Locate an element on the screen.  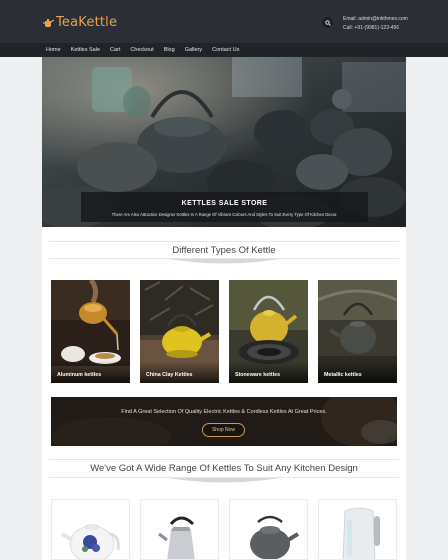
banner-background-image is located at coordinates (224, 421).